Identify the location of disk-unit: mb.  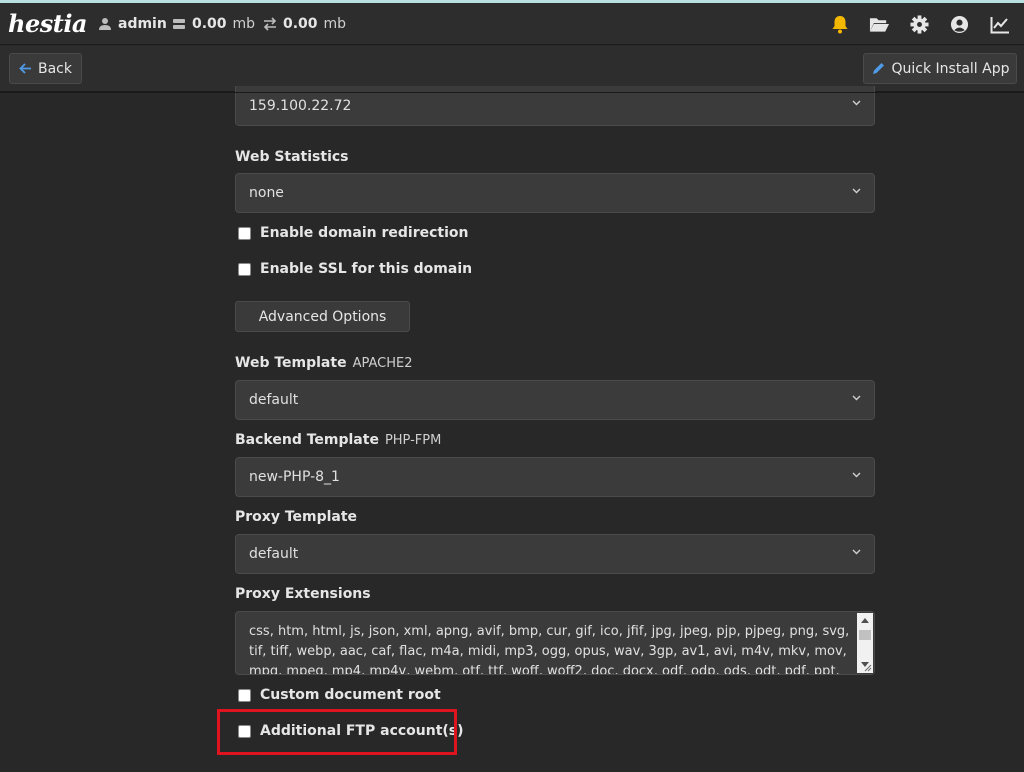
(244, 24).